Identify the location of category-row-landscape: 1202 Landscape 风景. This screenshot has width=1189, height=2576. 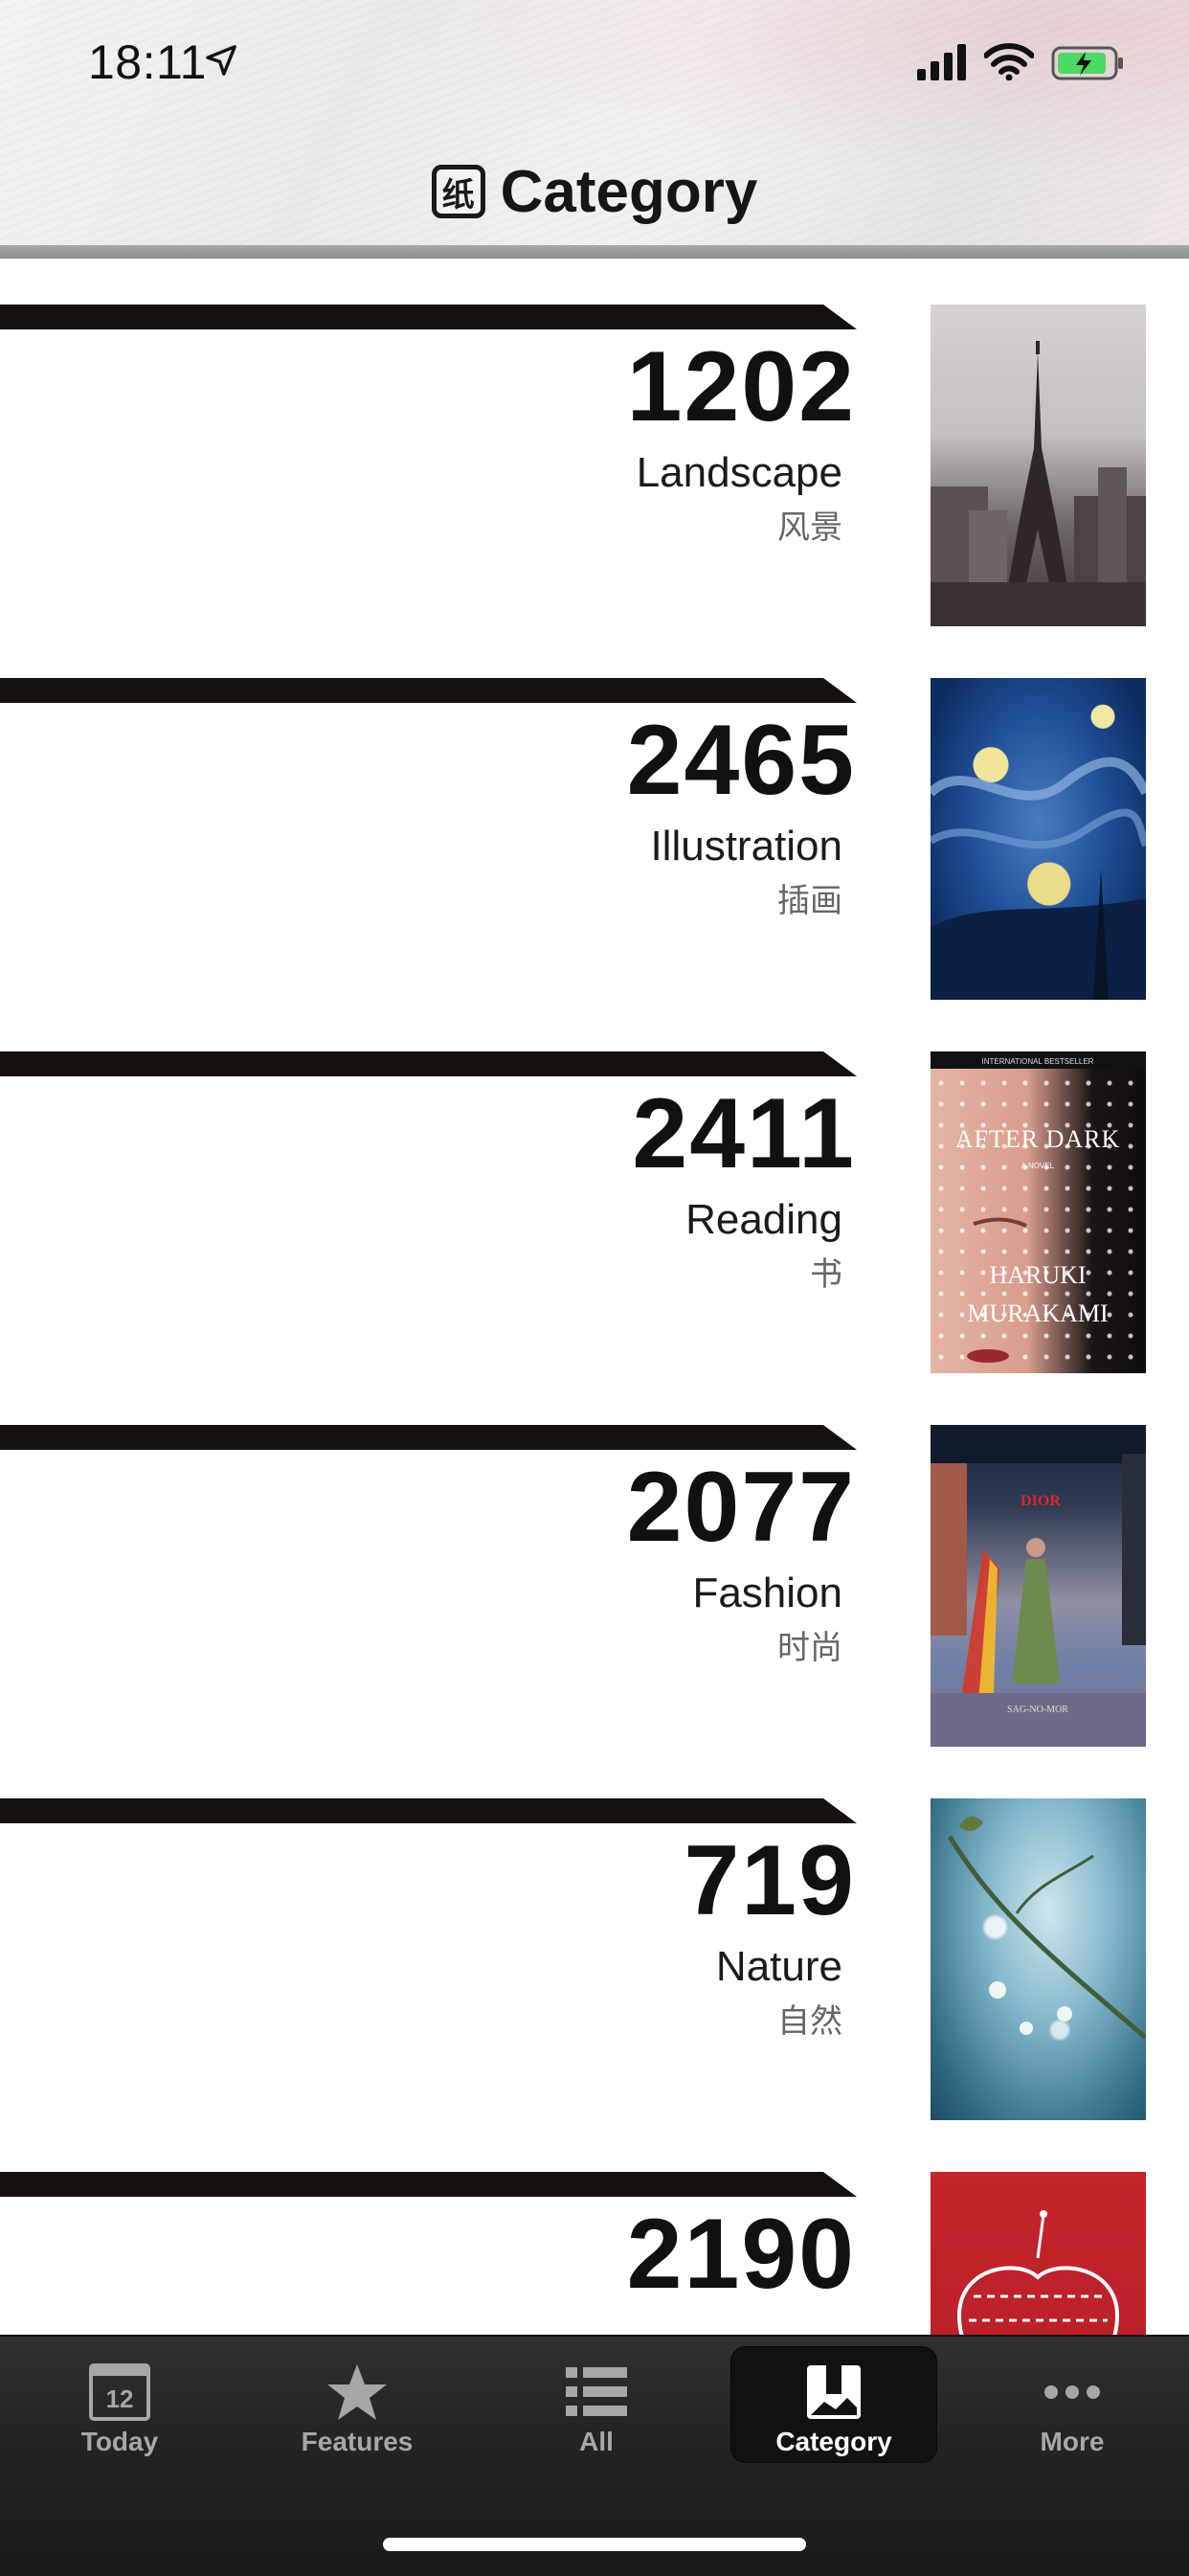
(594, 445).